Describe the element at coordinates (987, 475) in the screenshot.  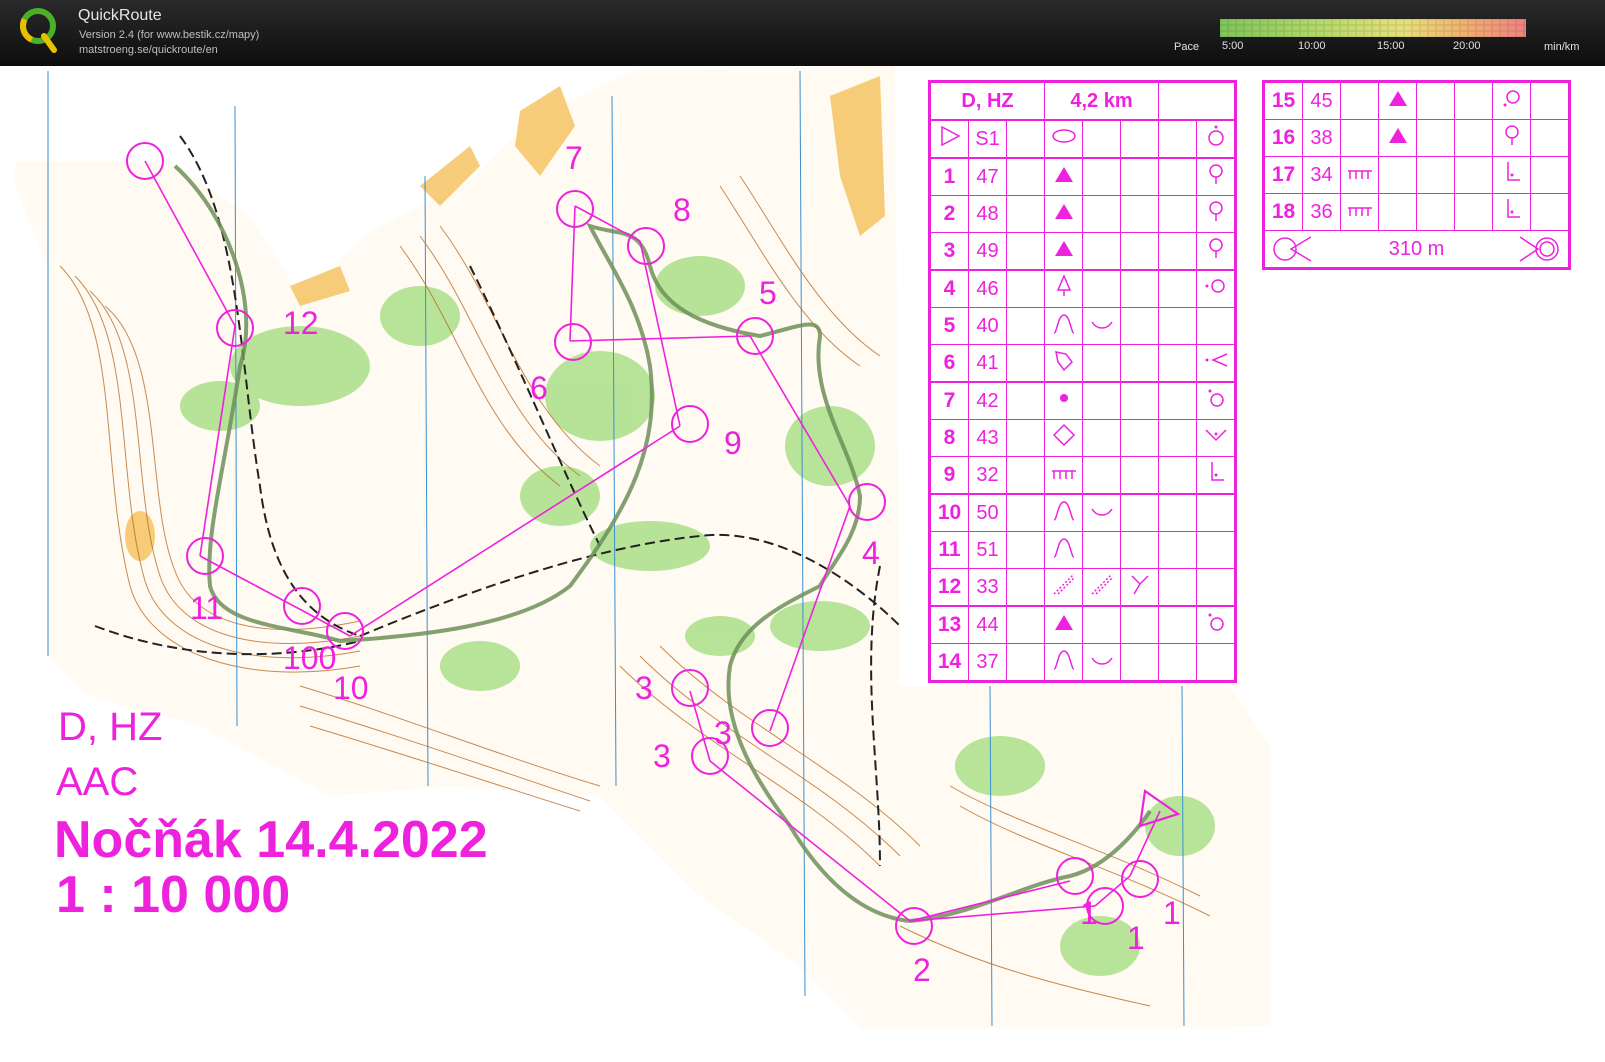
I see `control-code: 32` at that location.